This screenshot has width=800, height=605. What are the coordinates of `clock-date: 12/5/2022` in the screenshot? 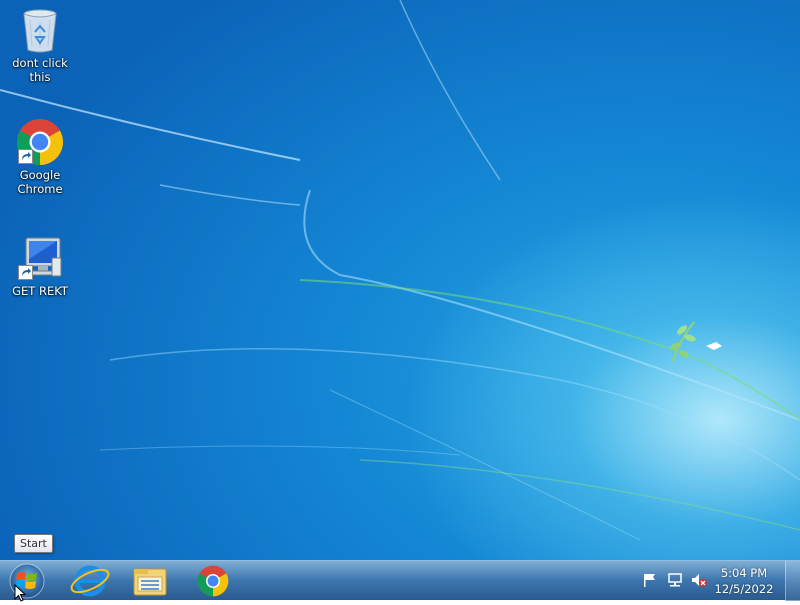 It's located at (744, 589).